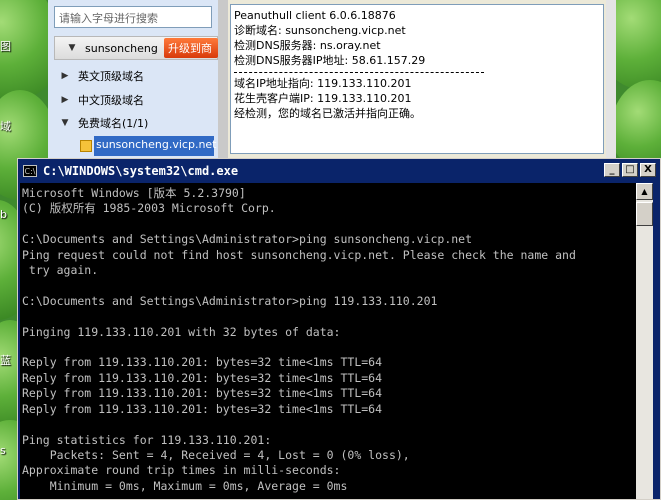 This screenshot has width=661, height=500. Describe the element at coordinates (320, 30) in the screenshot. I see `diag-line: 诊断域名: sunsoncheng.vicp.net` at that location.